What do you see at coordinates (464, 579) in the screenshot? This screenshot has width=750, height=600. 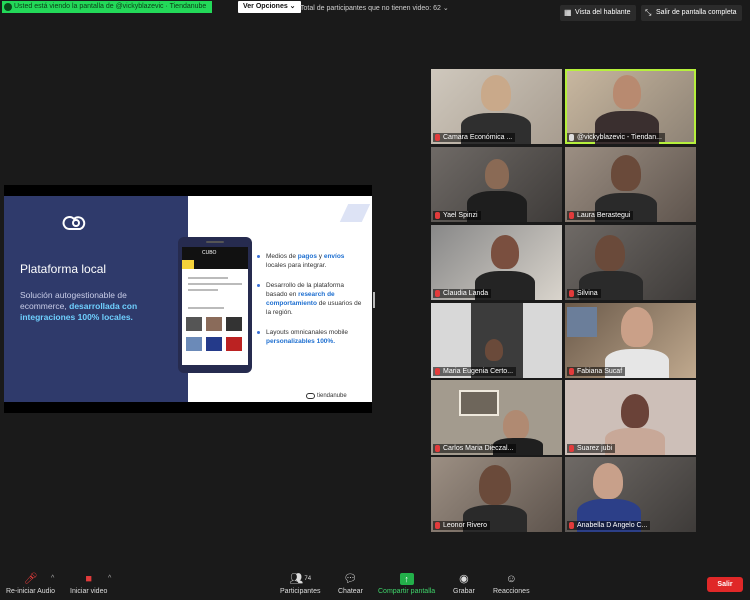 I see `record-icon: ◉` at bounding box center [464, 579].